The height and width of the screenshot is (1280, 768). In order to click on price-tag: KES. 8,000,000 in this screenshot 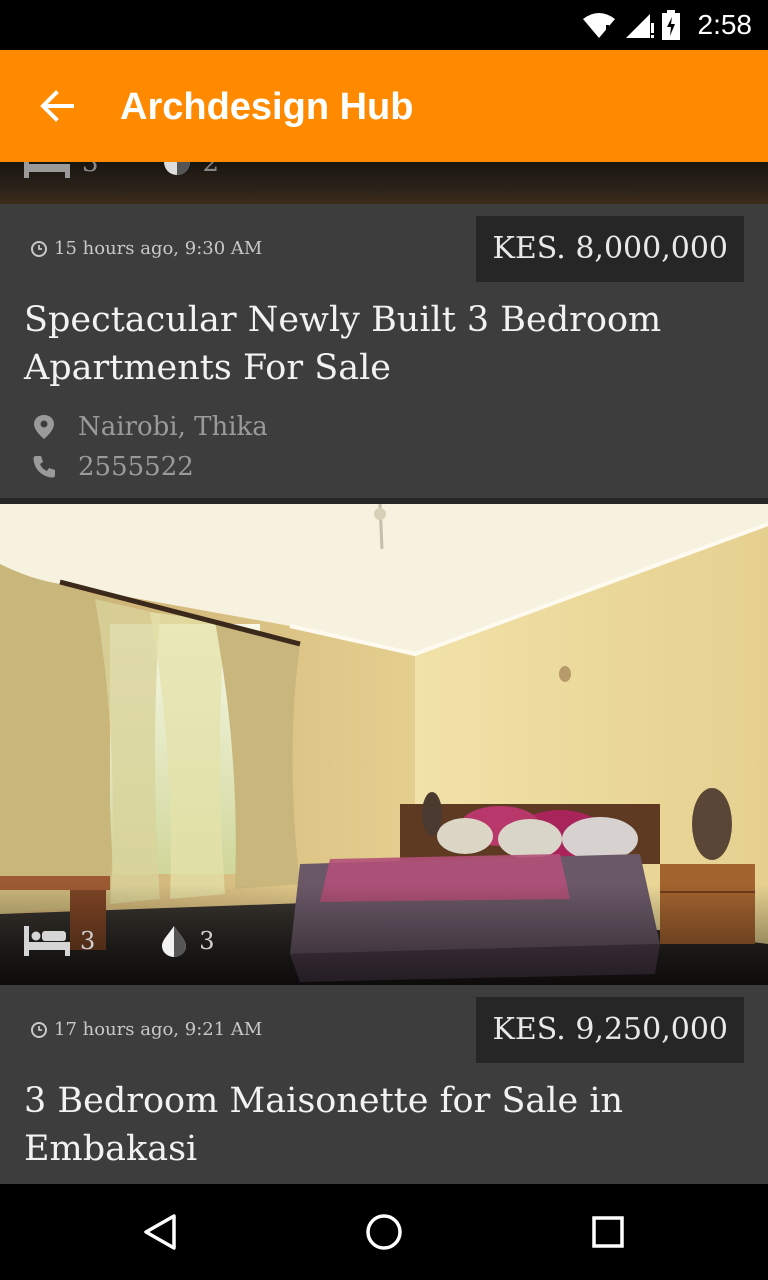, I will do `click(610, 249)`.